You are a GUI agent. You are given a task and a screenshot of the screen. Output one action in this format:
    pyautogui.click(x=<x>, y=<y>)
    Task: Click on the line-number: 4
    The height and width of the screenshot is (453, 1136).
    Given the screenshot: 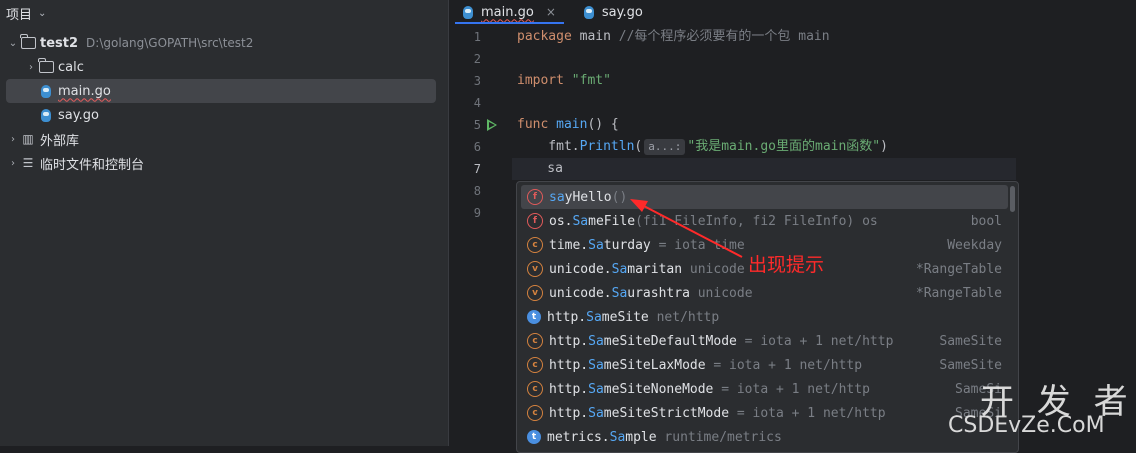 What is the action you would take?
    pyautogui.click(x=477, y=103)
    